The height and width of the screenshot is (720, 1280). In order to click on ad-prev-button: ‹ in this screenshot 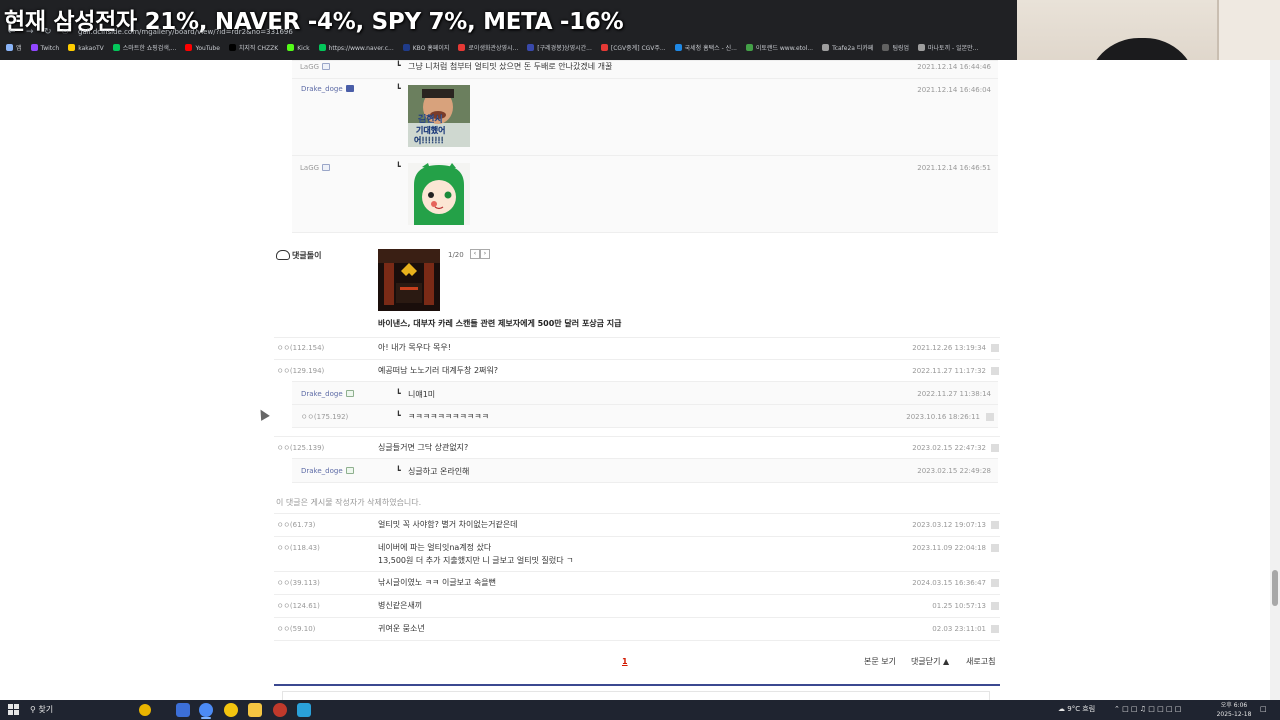, I will do `click(475, 254)`.